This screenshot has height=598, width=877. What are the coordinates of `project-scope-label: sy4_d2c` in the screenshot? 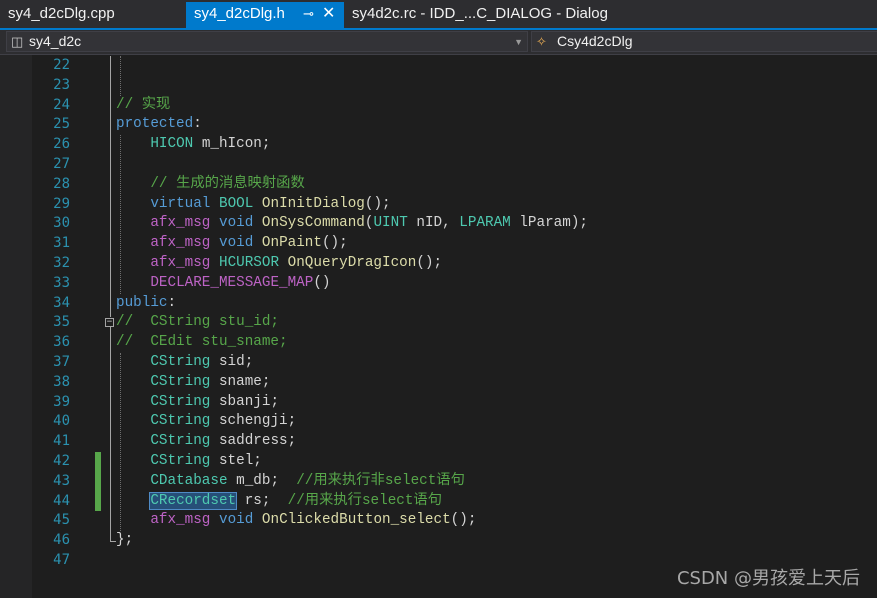 It's located at (55, 41).